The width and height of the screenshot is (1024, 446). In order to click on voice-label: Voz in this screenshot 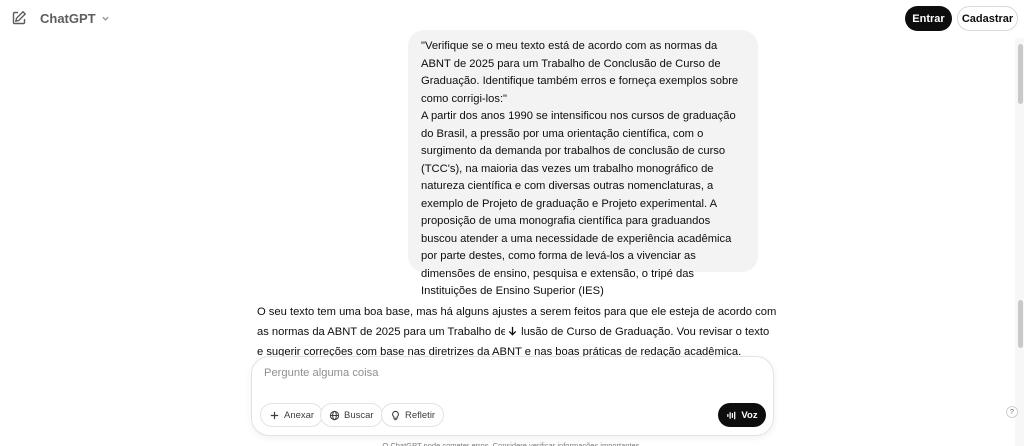, I will do `click(749, 415)`.